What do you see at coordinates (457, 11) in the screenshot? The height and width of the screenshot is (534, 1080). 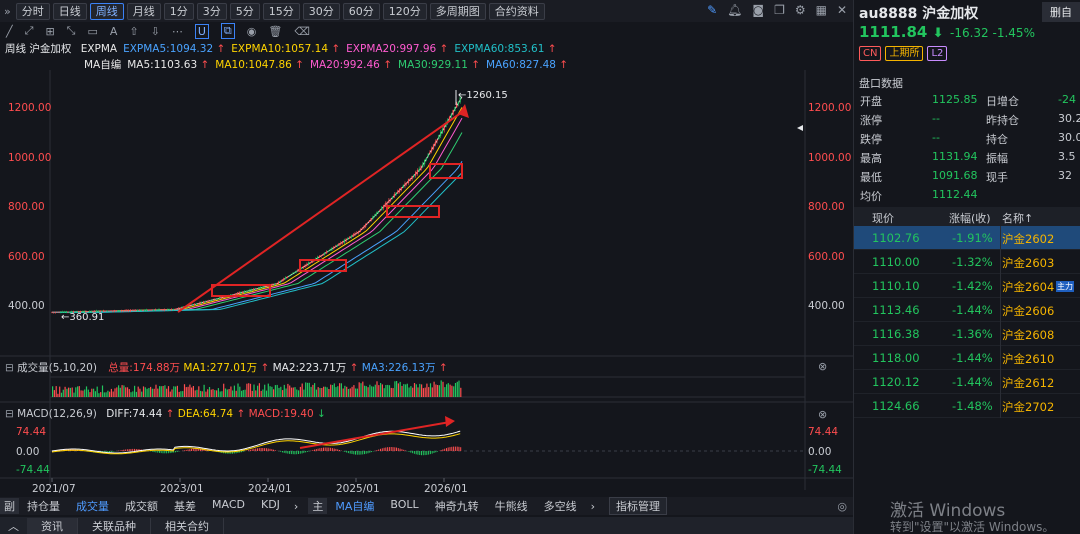 I see `period-button: 多周期图` at bounding box center [457, 11].